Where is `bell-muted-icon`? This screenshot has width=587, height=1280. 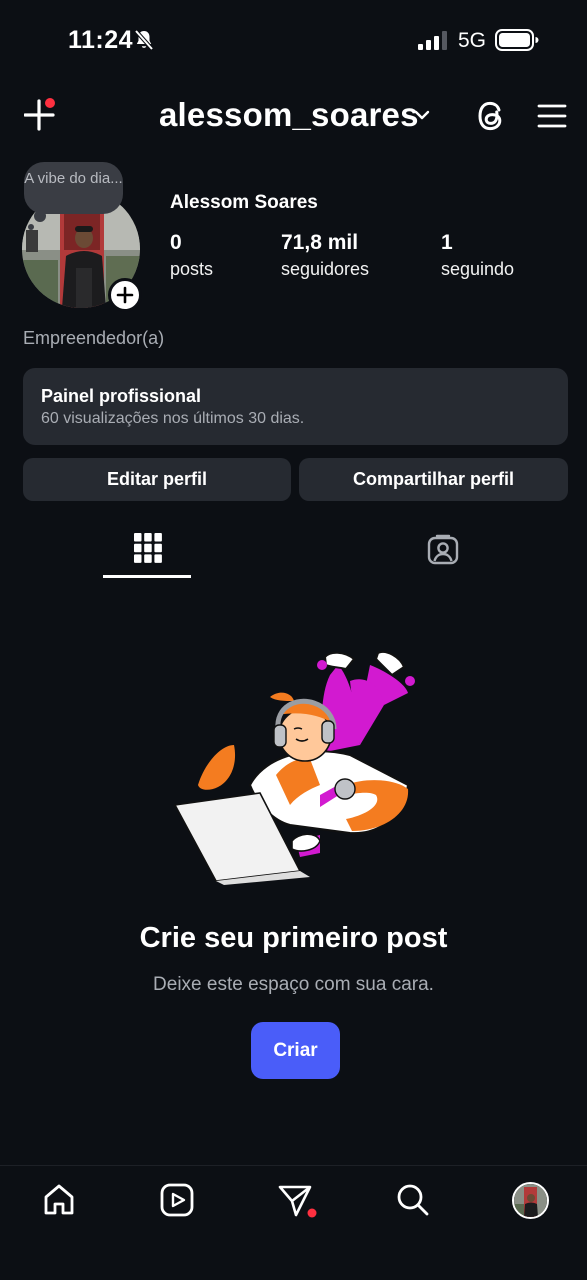
bell-muted-icon is located at coordinates (144, 42).